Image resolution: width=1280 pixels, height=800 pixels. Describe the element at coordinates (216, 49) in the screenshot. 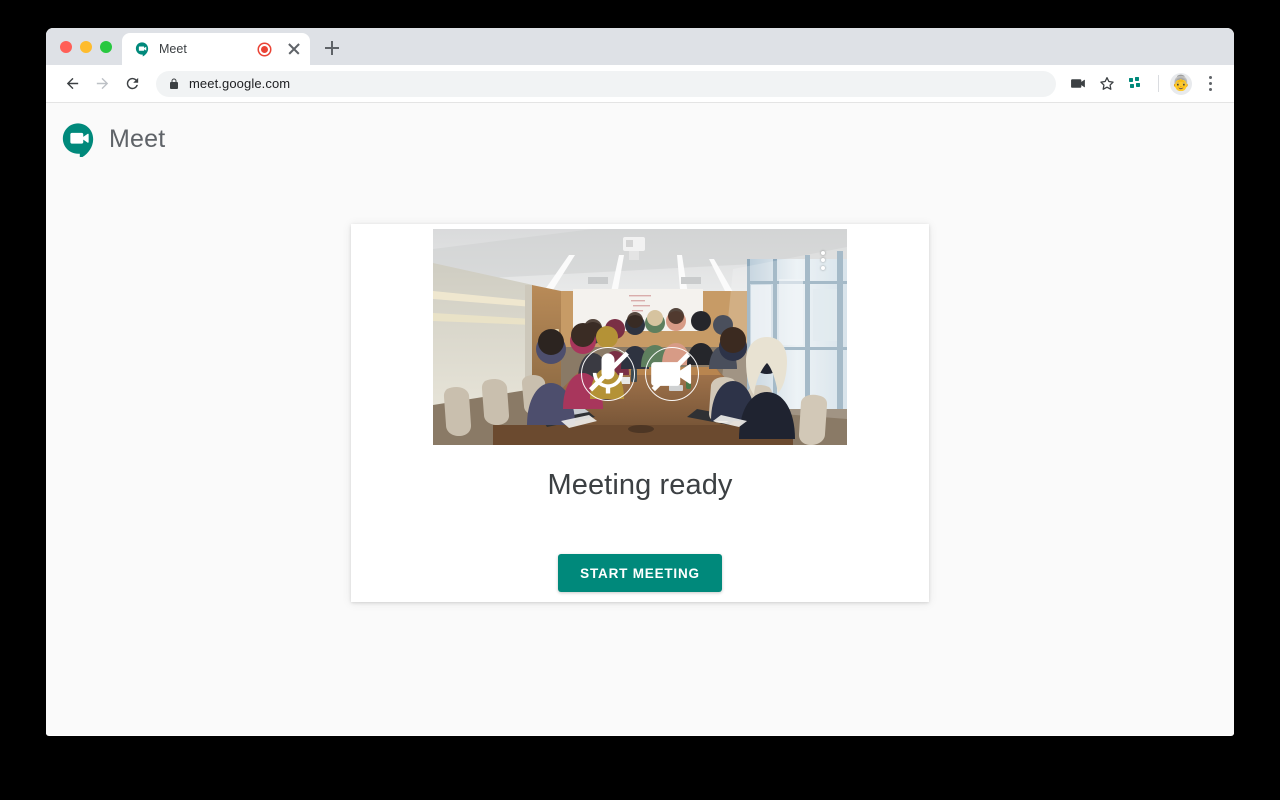

I see `browser-tab-meet: Meet` at that location.